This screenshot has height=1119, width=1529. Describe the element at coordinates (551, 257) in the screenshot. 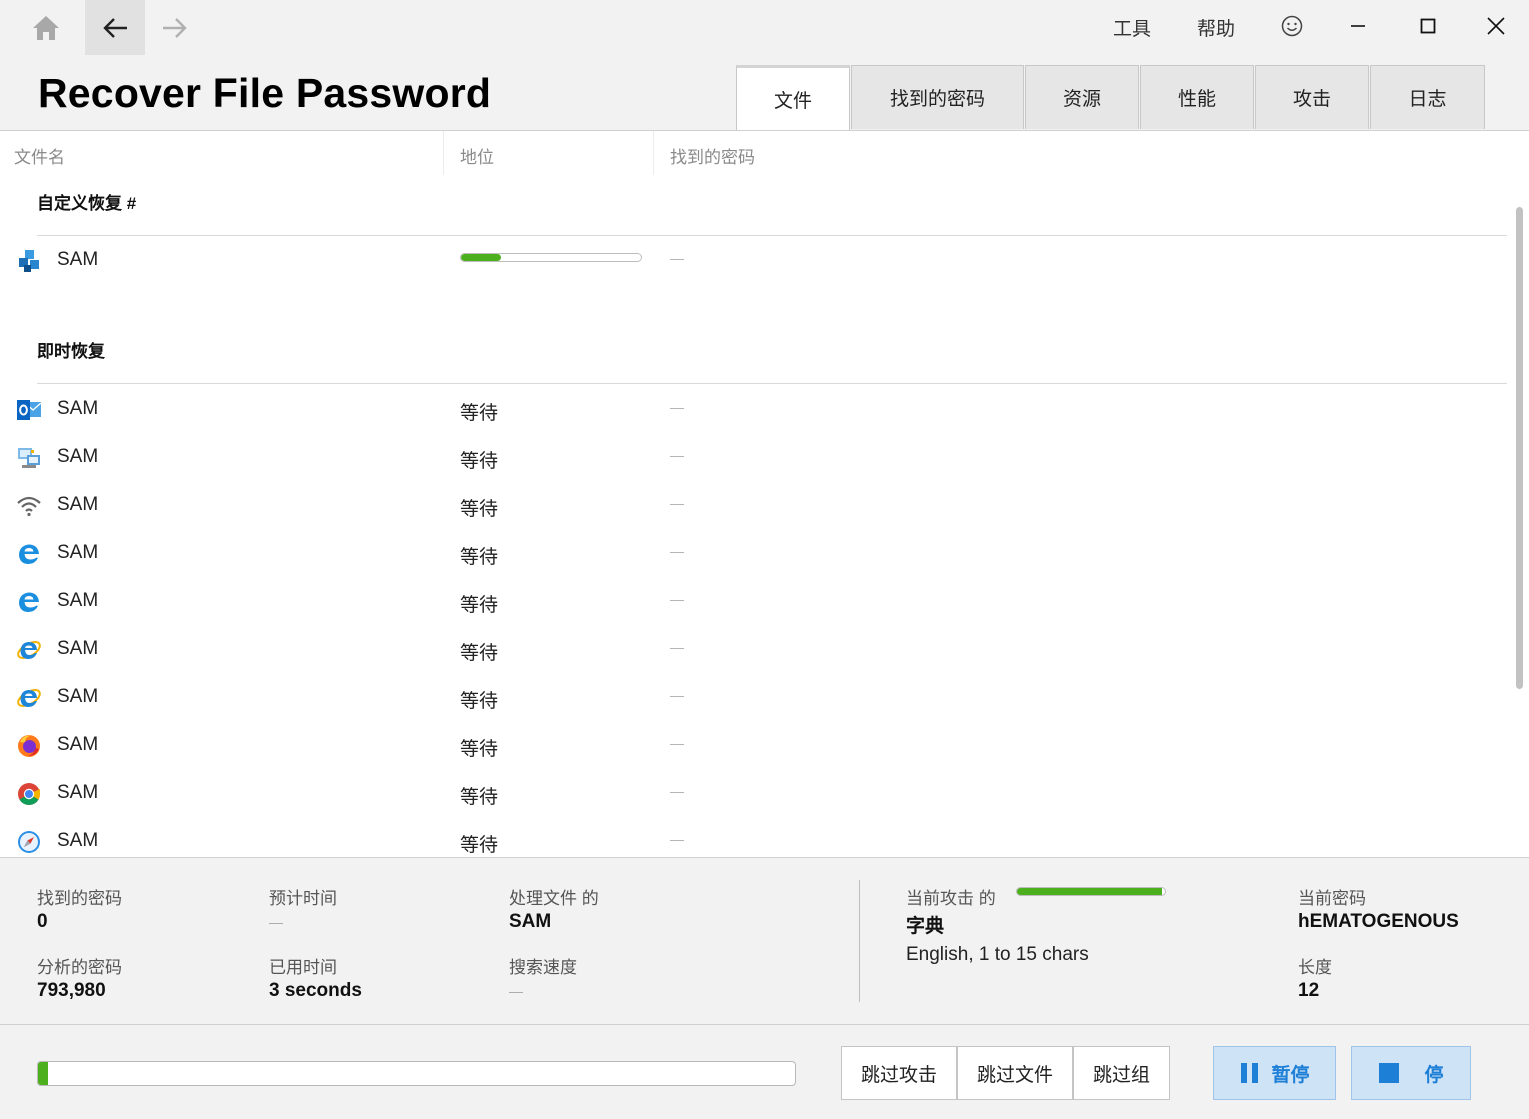

I see `row-progress-bar` at that location.